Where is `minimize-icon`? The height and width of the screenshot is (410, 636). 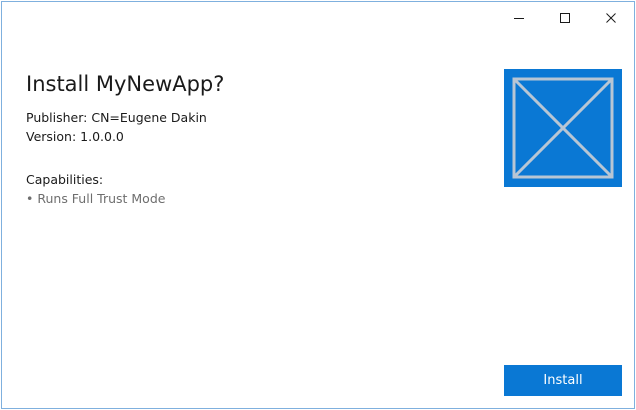 minimize-icon is located at coordinates (519, 18).